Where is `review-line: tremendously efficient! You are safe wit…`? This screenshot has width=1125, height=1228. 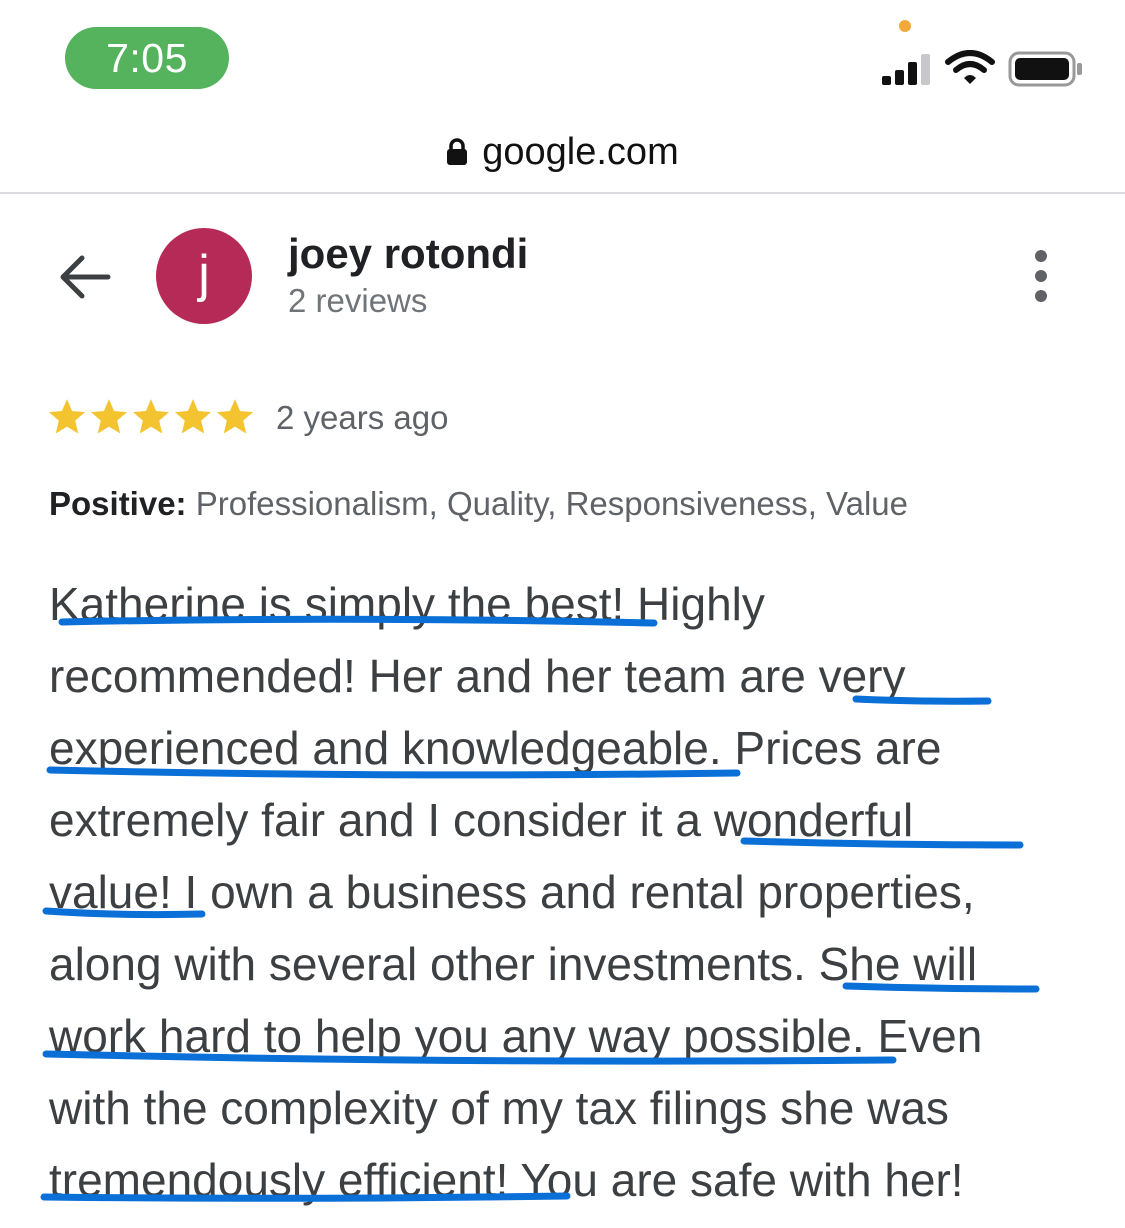 review-line: tremendously efficient! You are safe wit… is located at coordinates (506, 1180).